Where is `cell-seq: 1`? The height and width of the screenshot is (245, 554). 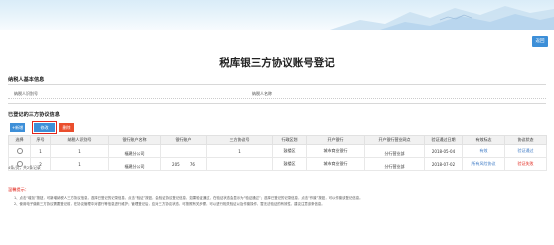
cell-seq: 1 is located at coordinates (40, 151).